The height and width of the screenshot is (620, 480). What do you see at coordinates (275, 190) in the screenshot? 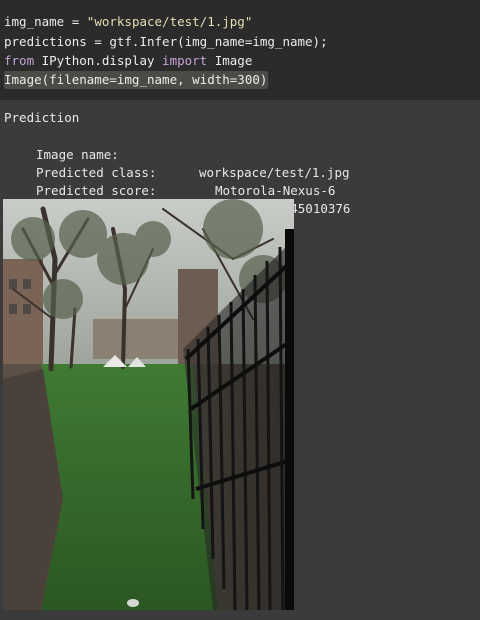
I see `output-value: Motorola-Nexus-6` at bounding box center [275, 190].